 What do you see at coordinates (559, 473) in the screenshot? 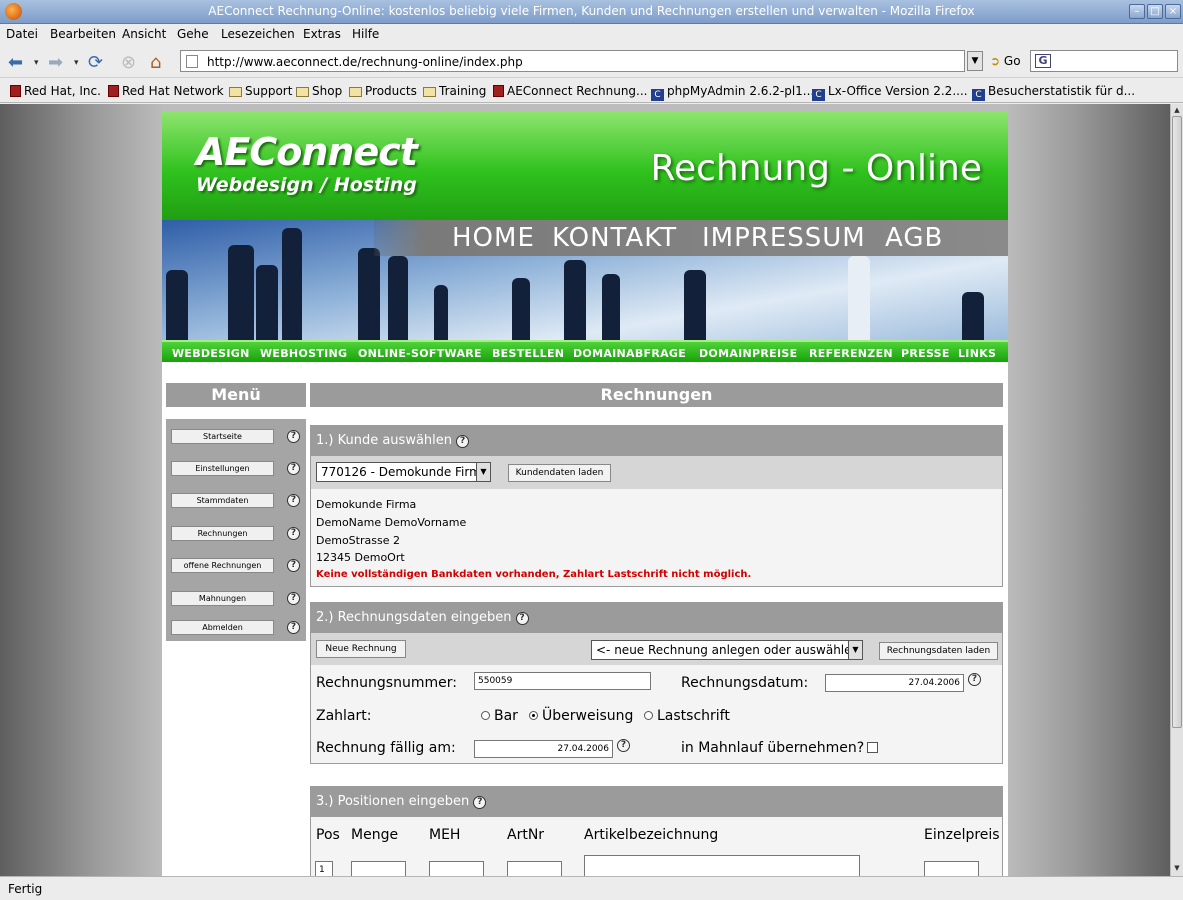
I see `load-customer-button: Kundendaten laden` at bounding box center [559, 473].